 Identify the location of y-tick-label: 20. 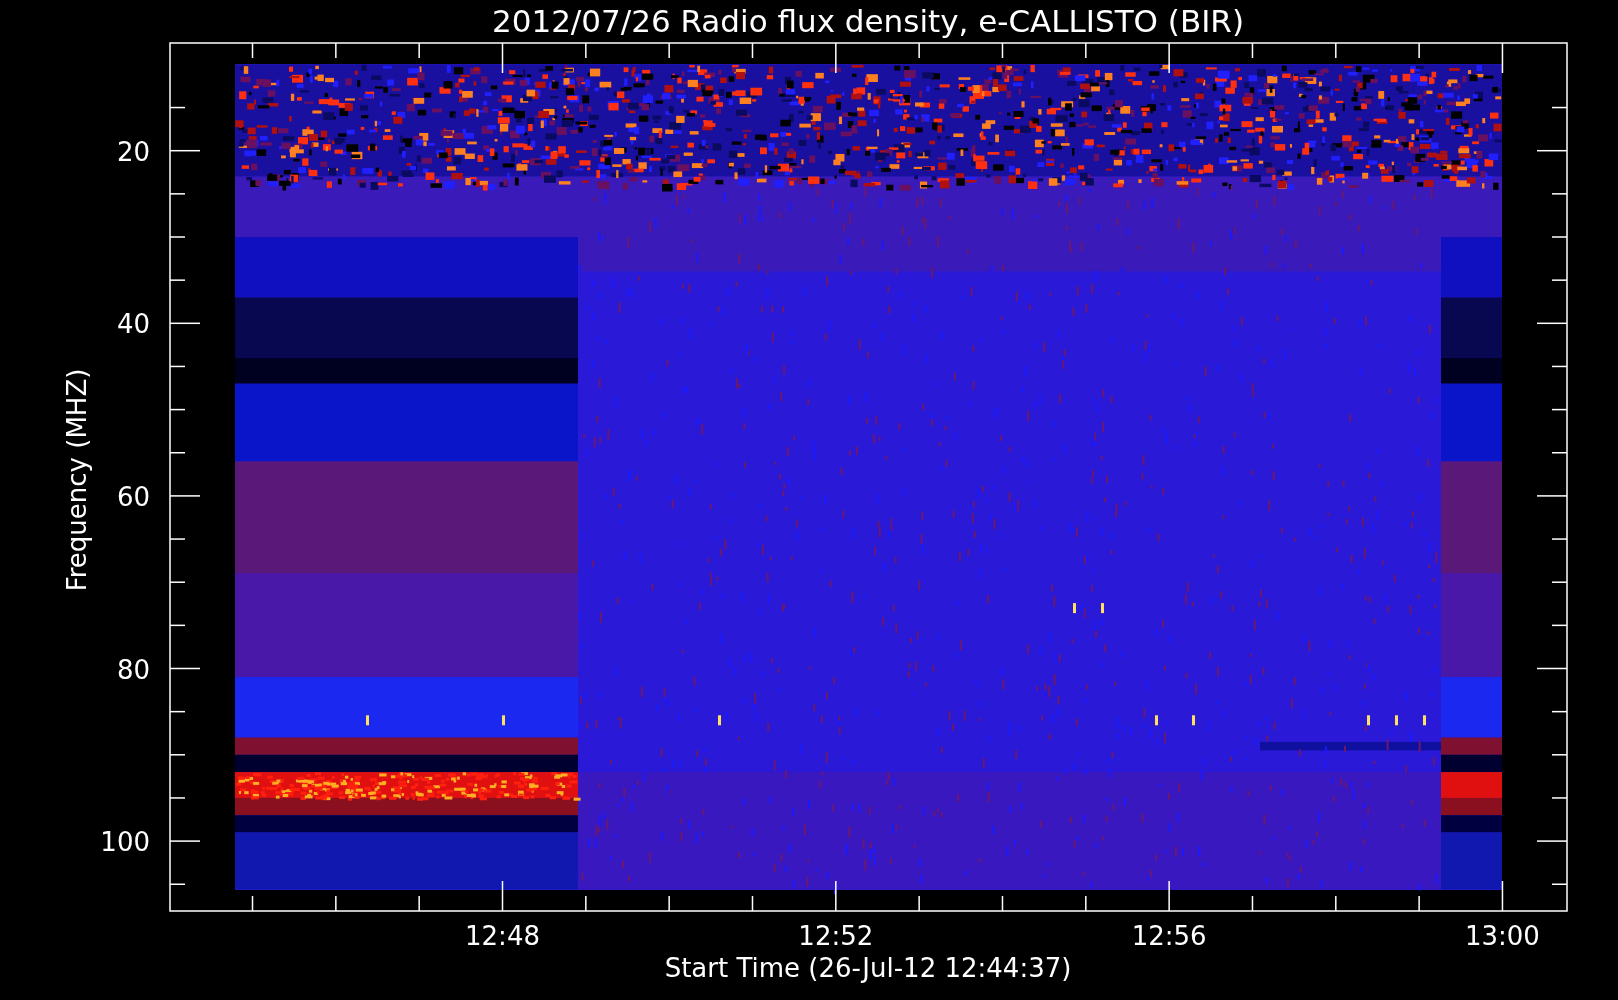
(133, 151).